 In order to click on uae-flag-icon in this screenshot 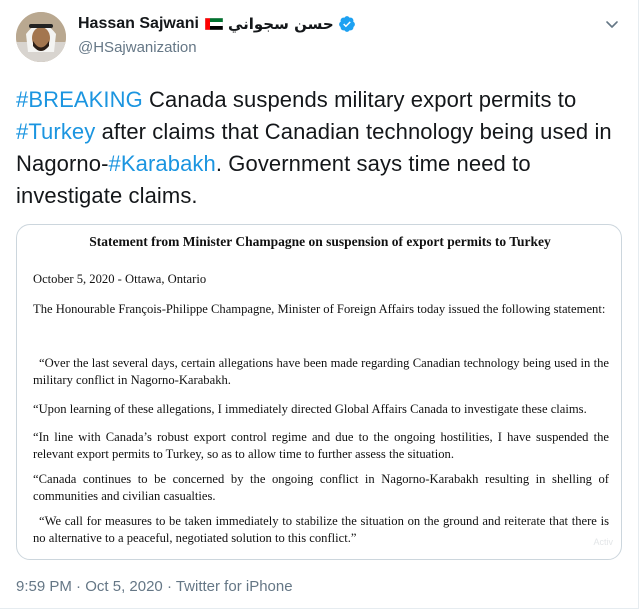, I will do `click(213, 24)`.